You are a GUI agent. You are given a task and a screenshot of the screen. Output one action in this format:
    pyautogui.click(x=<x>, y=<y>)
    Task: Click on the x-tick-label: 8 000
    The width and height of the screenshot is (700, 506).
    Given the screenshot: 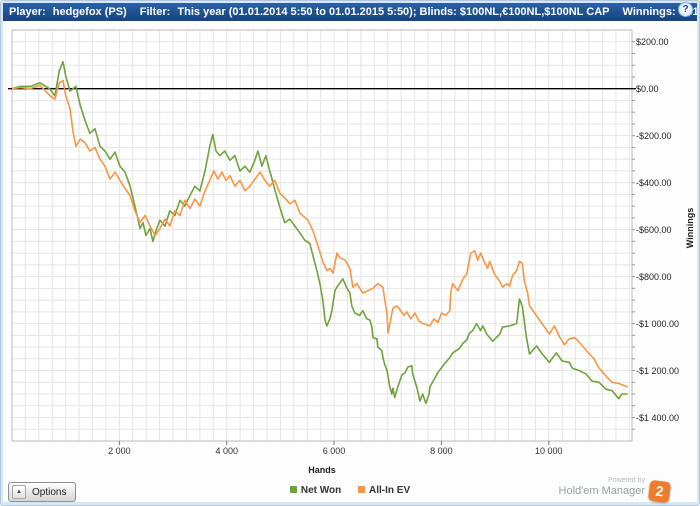 What is the action you would take?
    pyautogui.click(x=441, y=451)
    